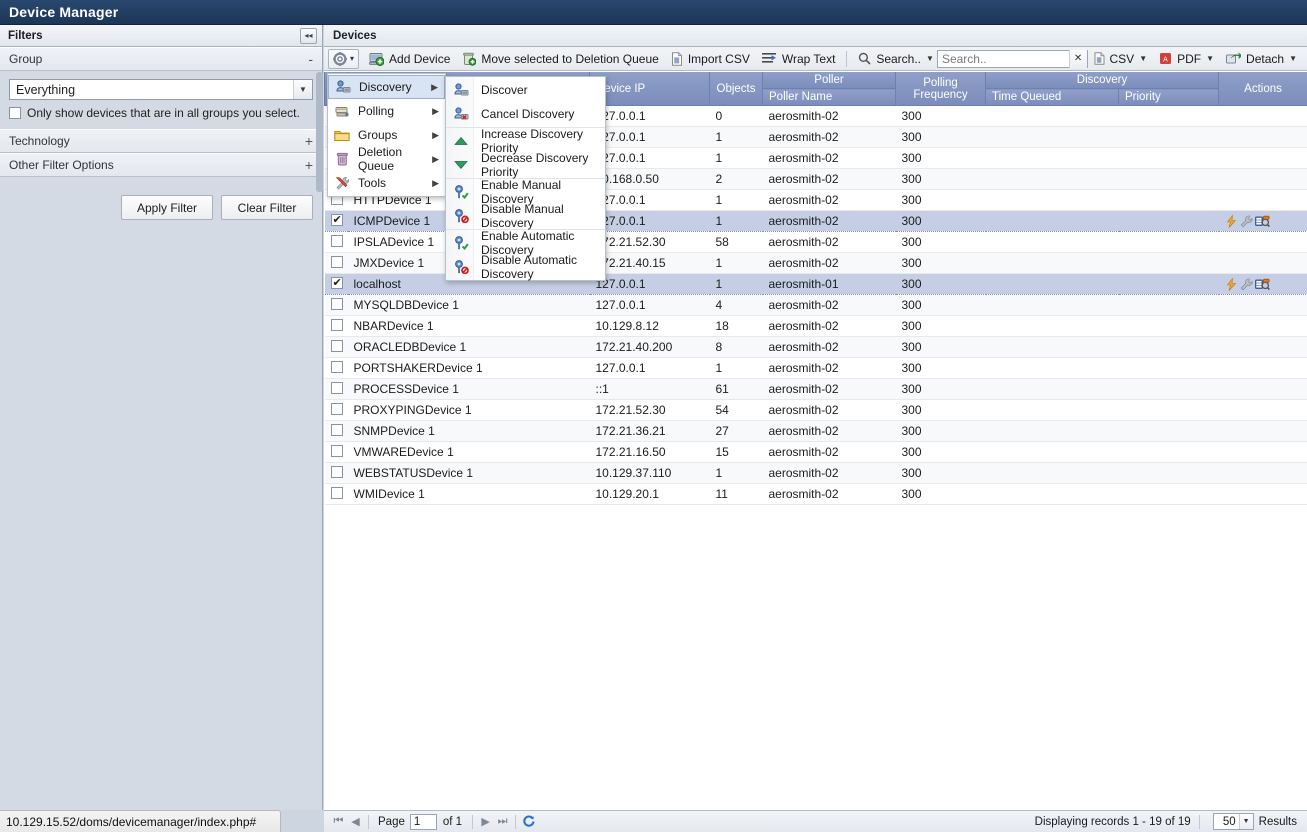  I want to click on header-device-ip: Device IP, so click(649, 89).